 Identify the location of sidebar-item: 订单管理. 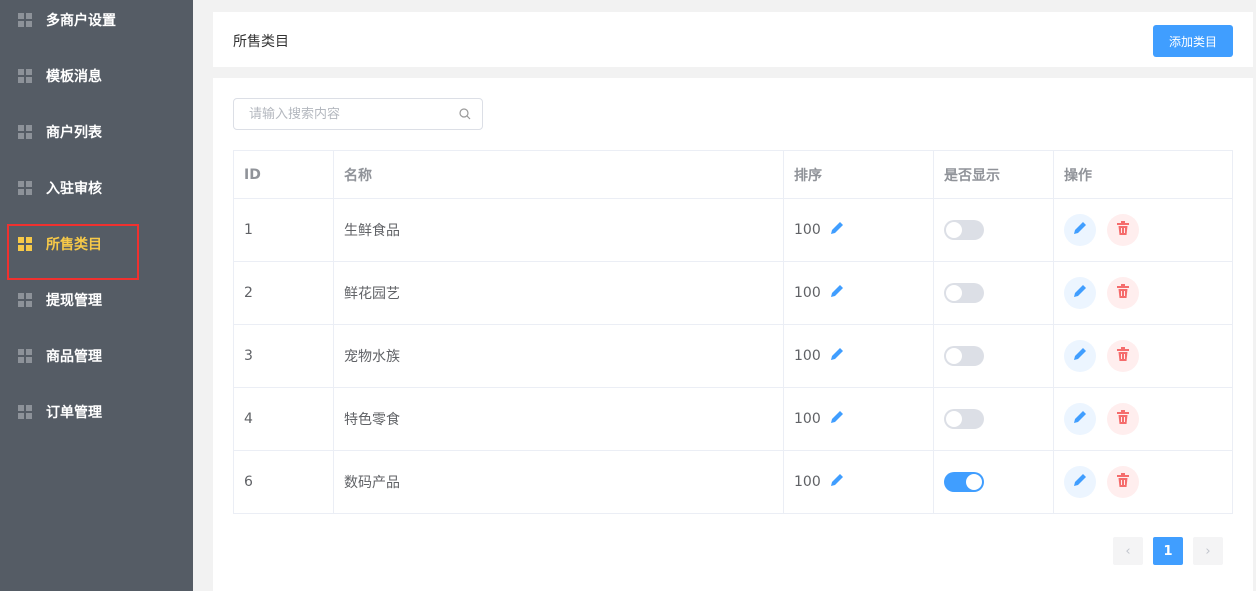
(96, 412).